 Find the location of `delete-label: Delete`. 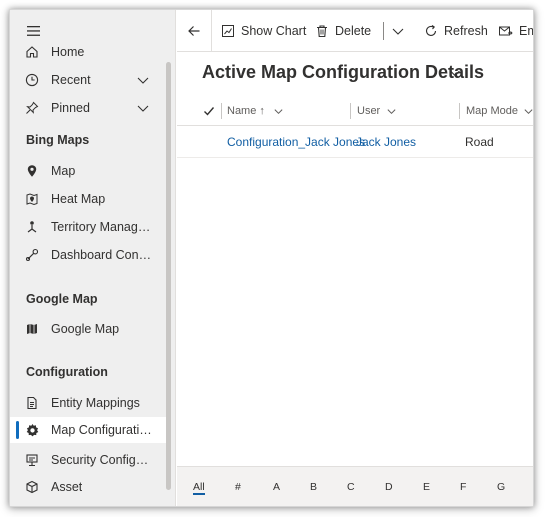

delete-label: Delete is located at coordinates (353, 31).